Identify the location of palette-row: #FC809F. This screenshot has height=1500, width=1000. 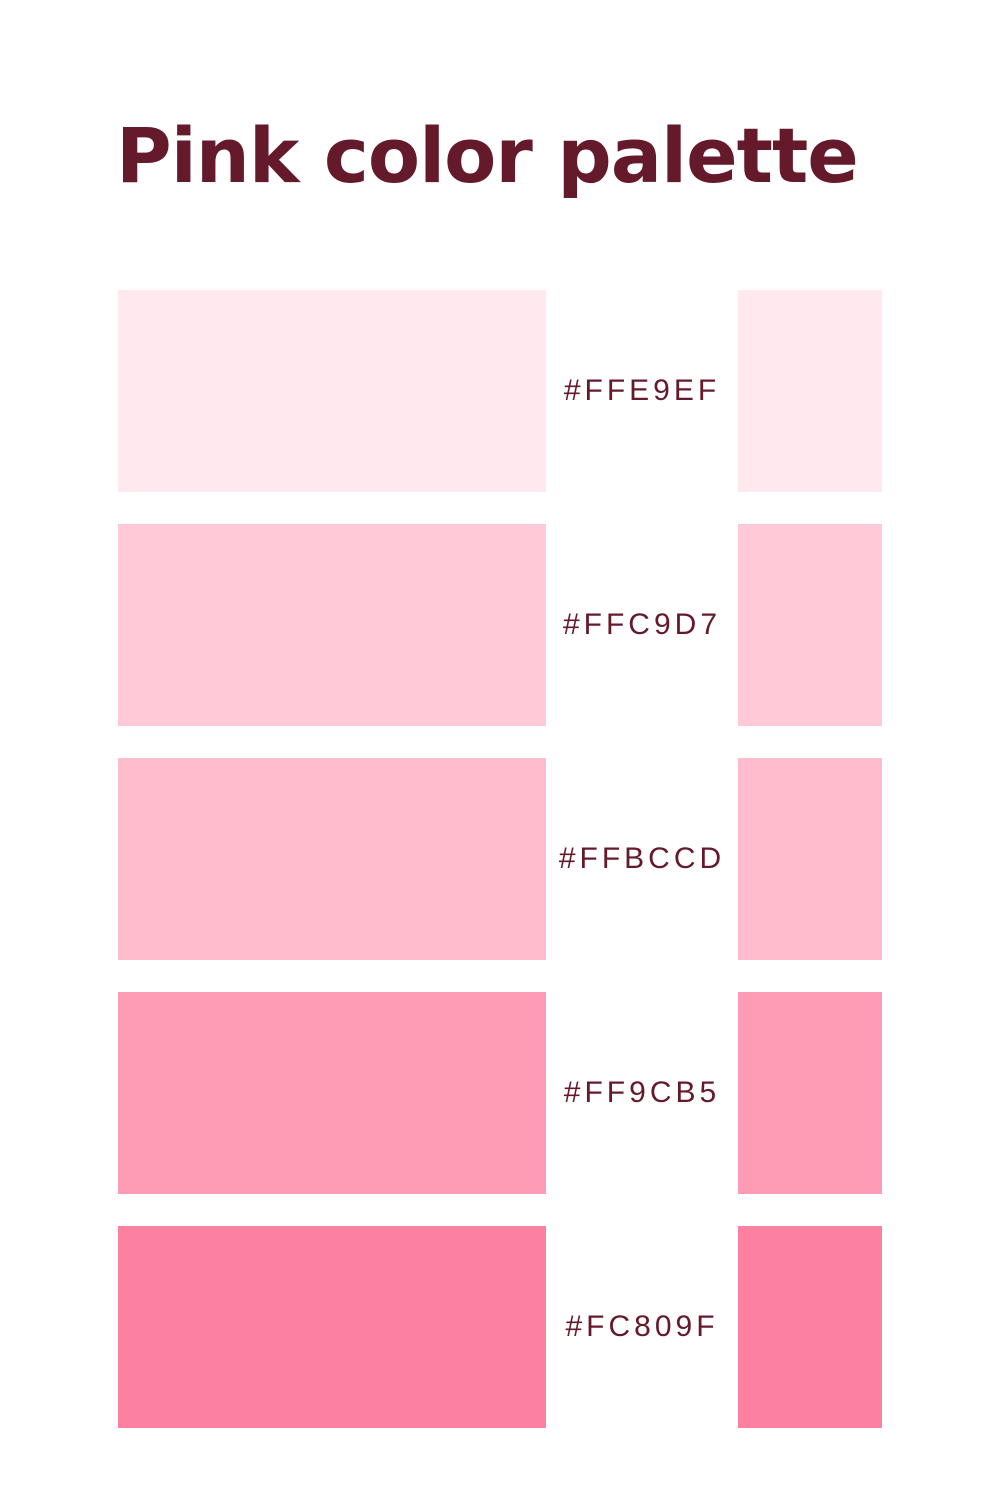
(500, 1327).